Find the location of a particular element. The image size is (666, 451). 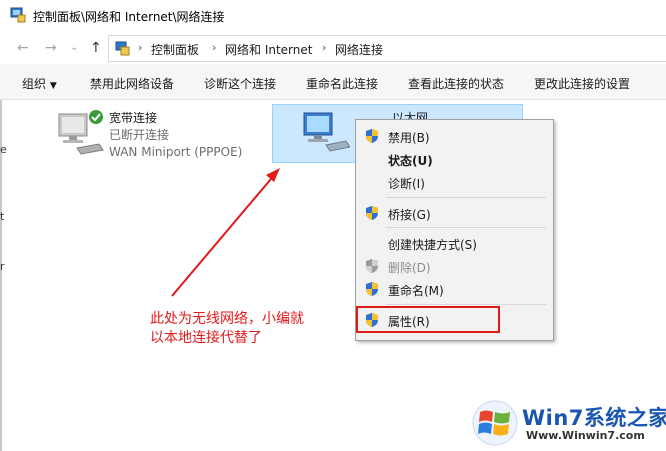

watermark-brand: Win7系统之家 is located at coordinates (594, 418).